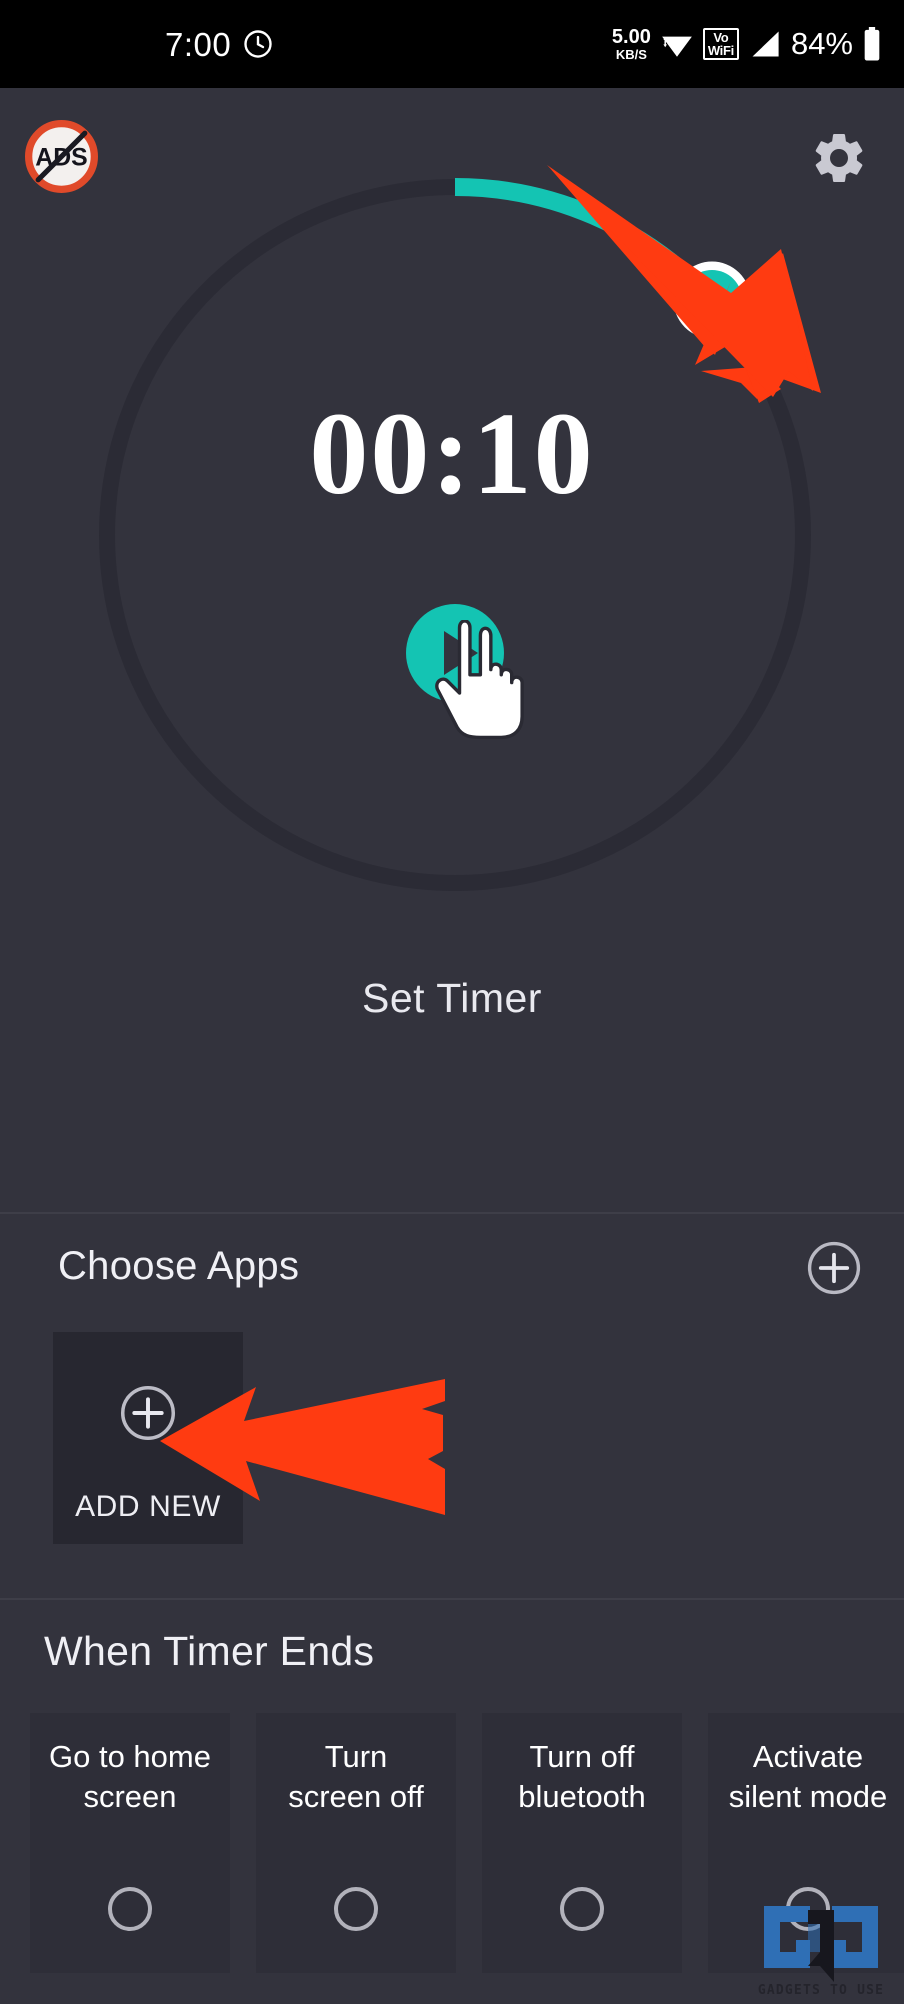 The image size is (904, 2004). What do you see at coordinates (258, 44) in the screenshot?
I see `clock-icon` at bounding box center [258, 44].